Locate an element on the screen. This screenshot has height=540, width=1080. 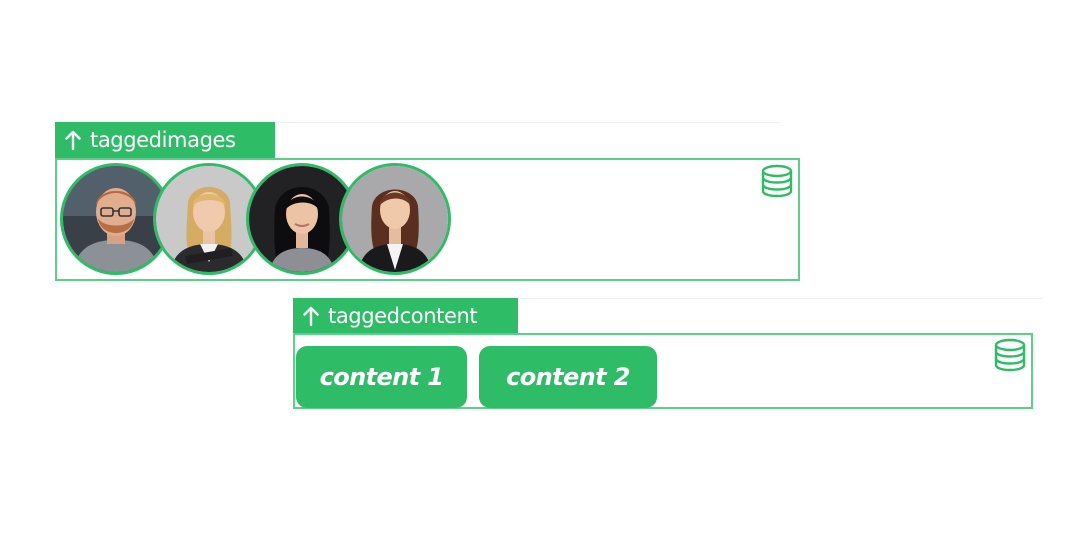
avatar-woman-brown-hair is located at coordinates (395, 219).